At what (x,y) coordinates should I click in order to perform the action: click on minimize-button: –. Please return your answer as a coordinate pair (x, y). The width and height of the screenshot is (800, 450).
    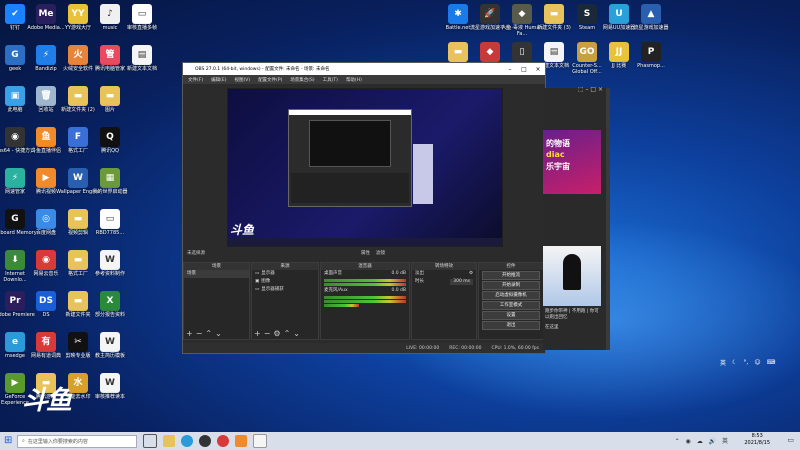
    Looking at the image, I should click on (510, 69).